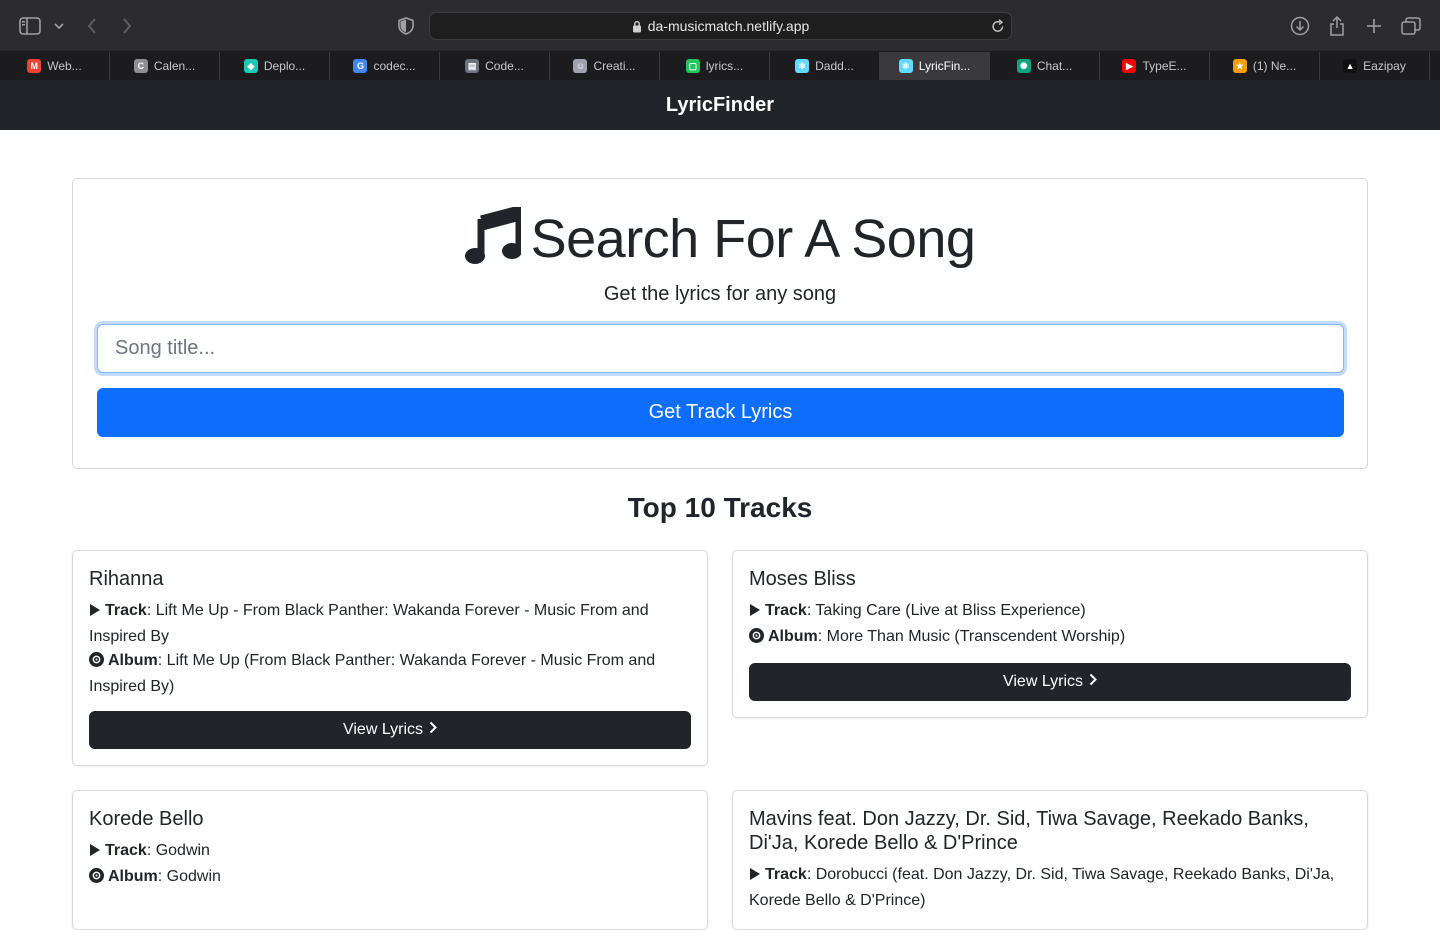  What do you see at coordinates (720, 507) in the screenshot?
I see `top-tracks-heading: Top 10 Tracks` at bounding box center [720, 507].